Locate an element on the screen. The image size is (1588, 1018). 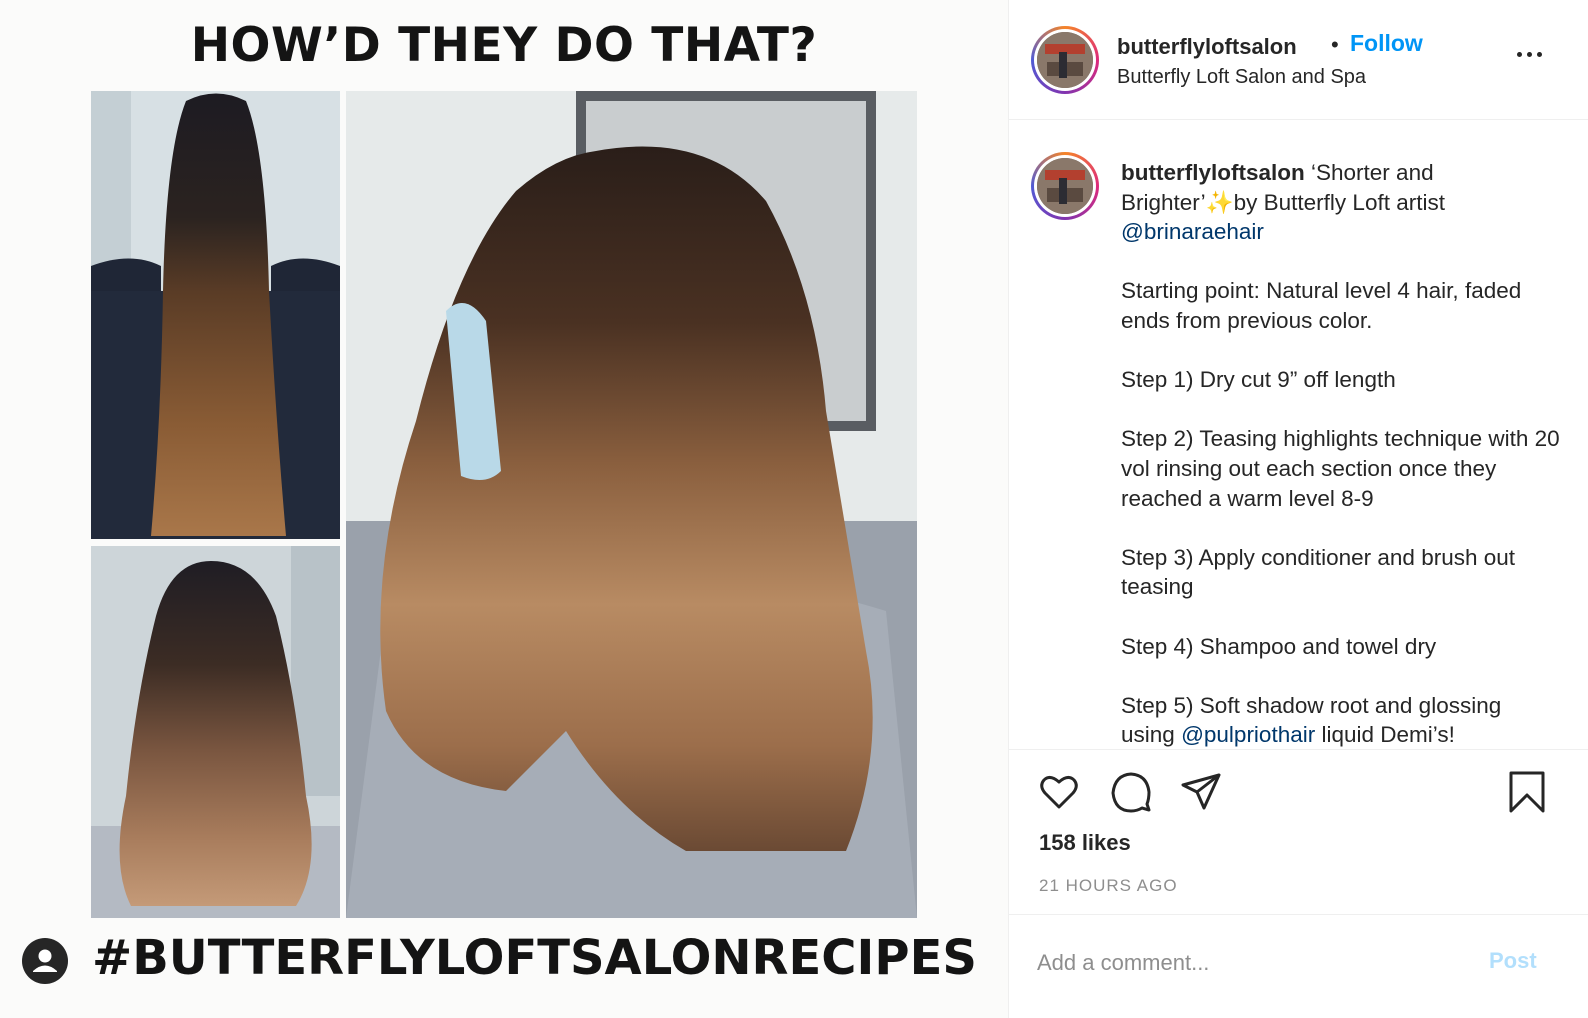
heart-icon is located at coordinates (1059, 792).